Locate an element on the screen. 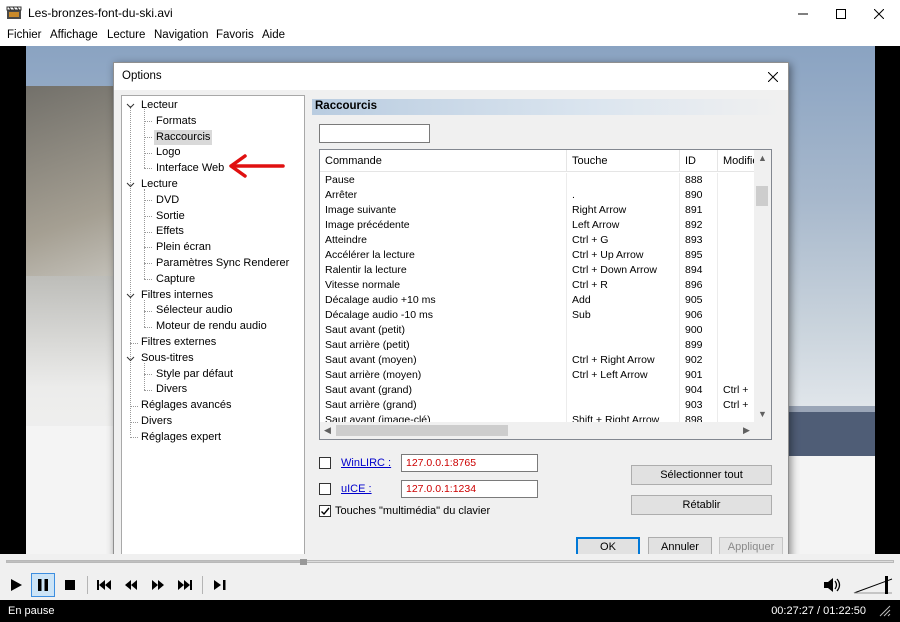 The image size is (900, 622). tree-item-dvd: DVD is located at coordinates (167, 200).